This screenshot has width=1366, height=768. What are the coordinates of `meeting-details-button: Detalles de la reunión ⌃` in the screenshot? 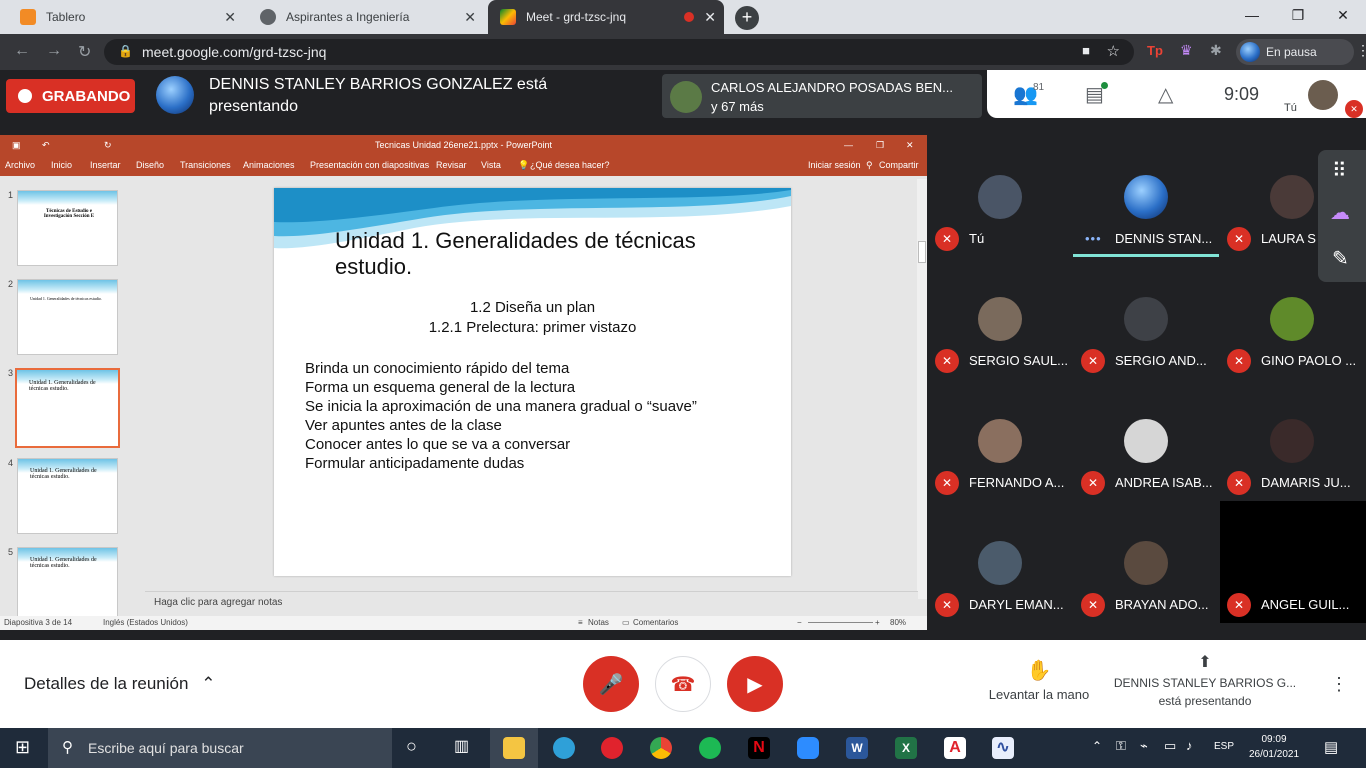 It's located at (119, 684).